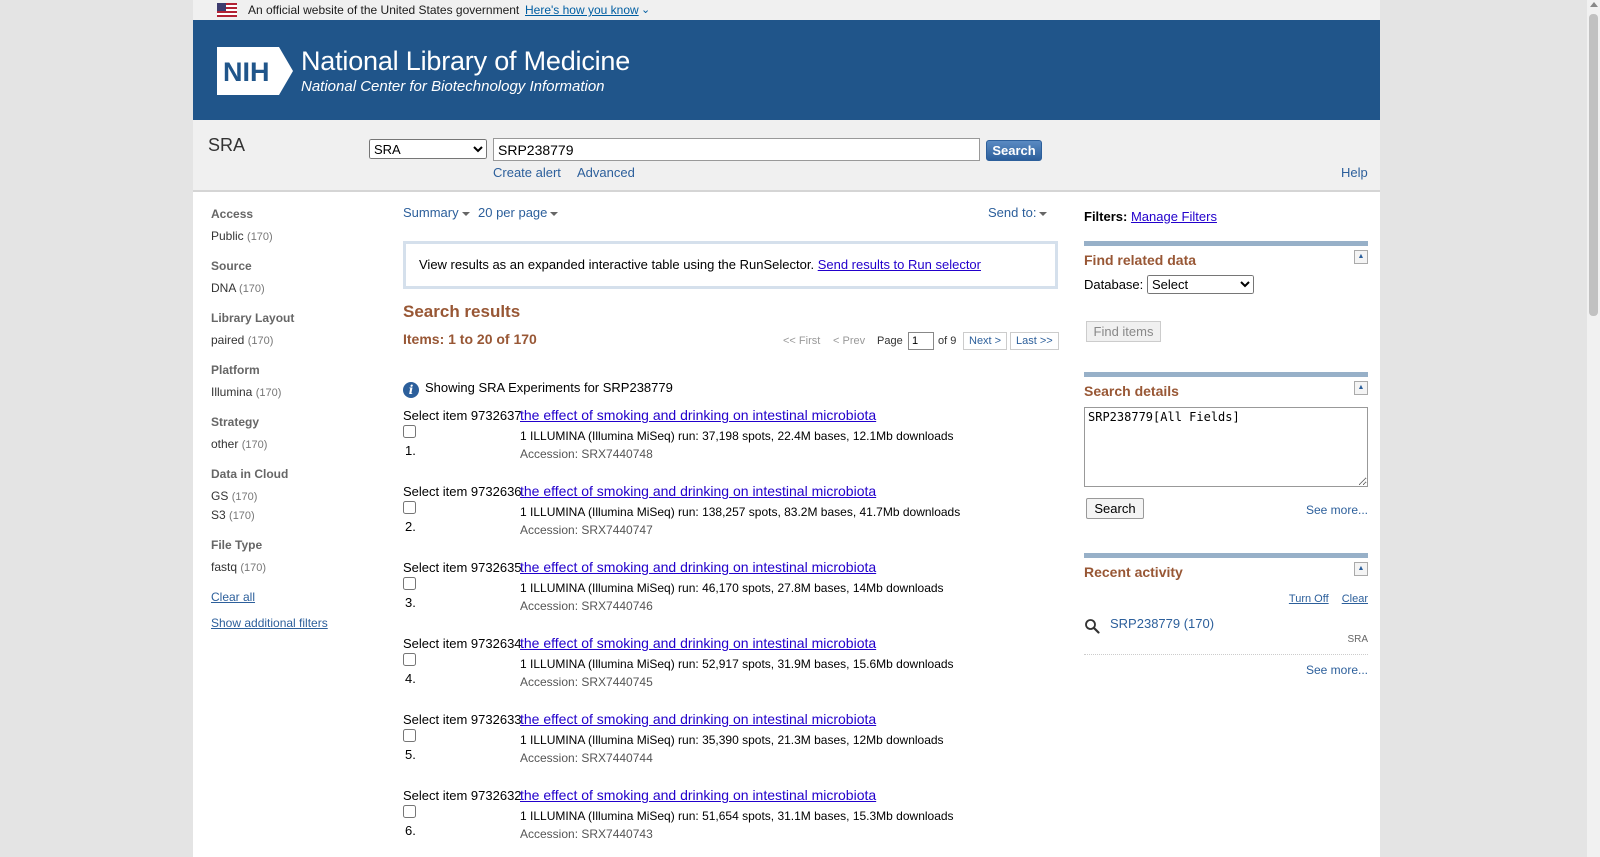  I want to click on create-alert-link: Create alert, so click(527, 172).